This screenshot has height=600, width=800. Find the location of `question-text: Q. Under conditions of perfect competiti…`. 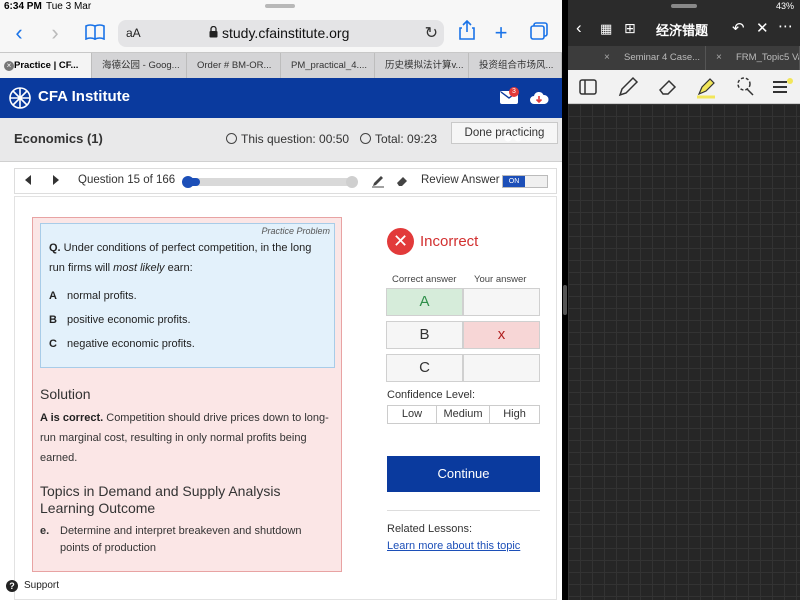

question-text: Q. Under conditions of perfect competiti… is located at coordinates (189, 258).